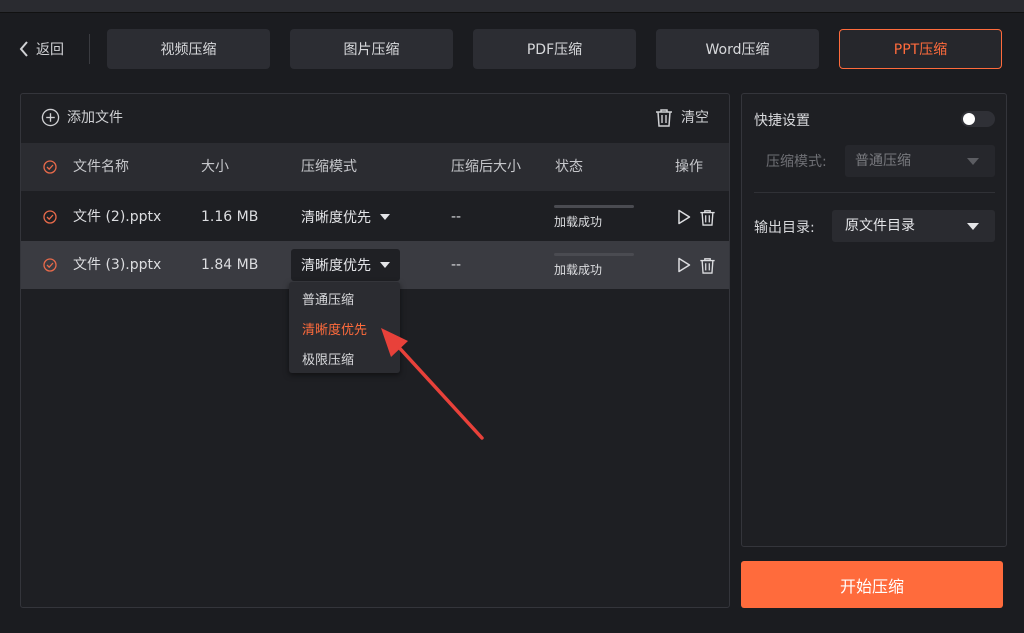  I want to click on tab-image-compress: 图片压缩, so click(371, 49).